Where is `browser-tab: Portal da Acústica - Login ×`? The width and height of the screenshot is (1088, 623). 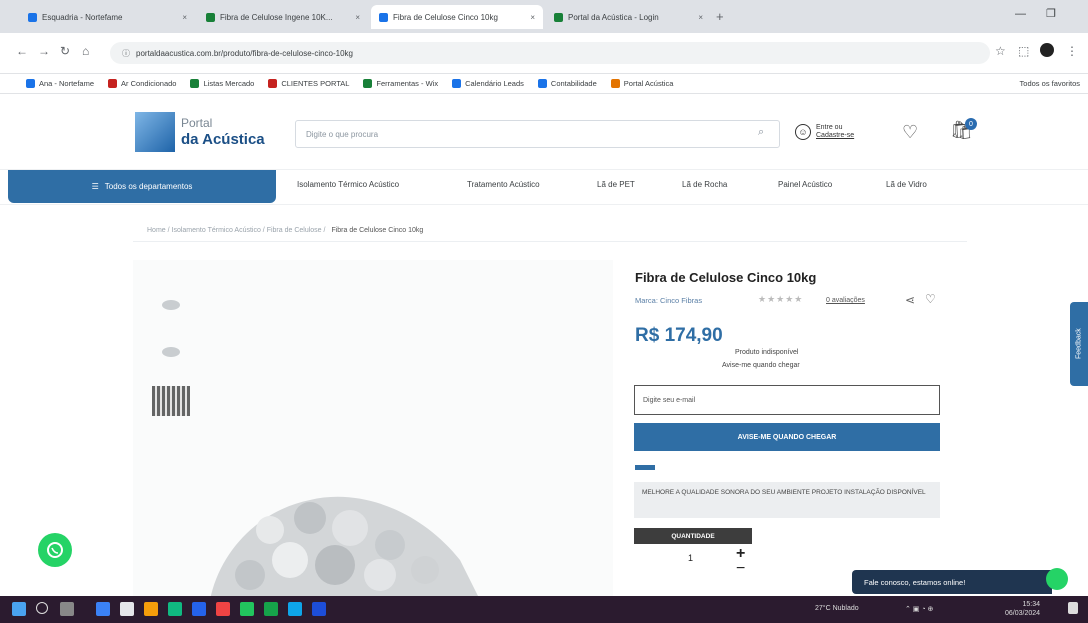 browser-tab: Portal da Acústica - Login × is located at coordinates (628, 17).